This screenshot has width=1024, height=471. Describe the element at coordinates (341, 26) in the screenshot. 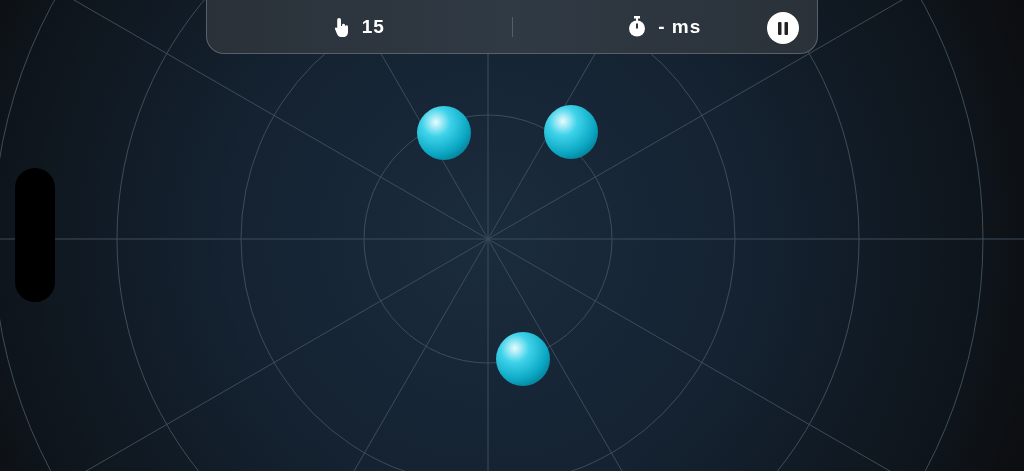

I see `tap-icon` at that location.